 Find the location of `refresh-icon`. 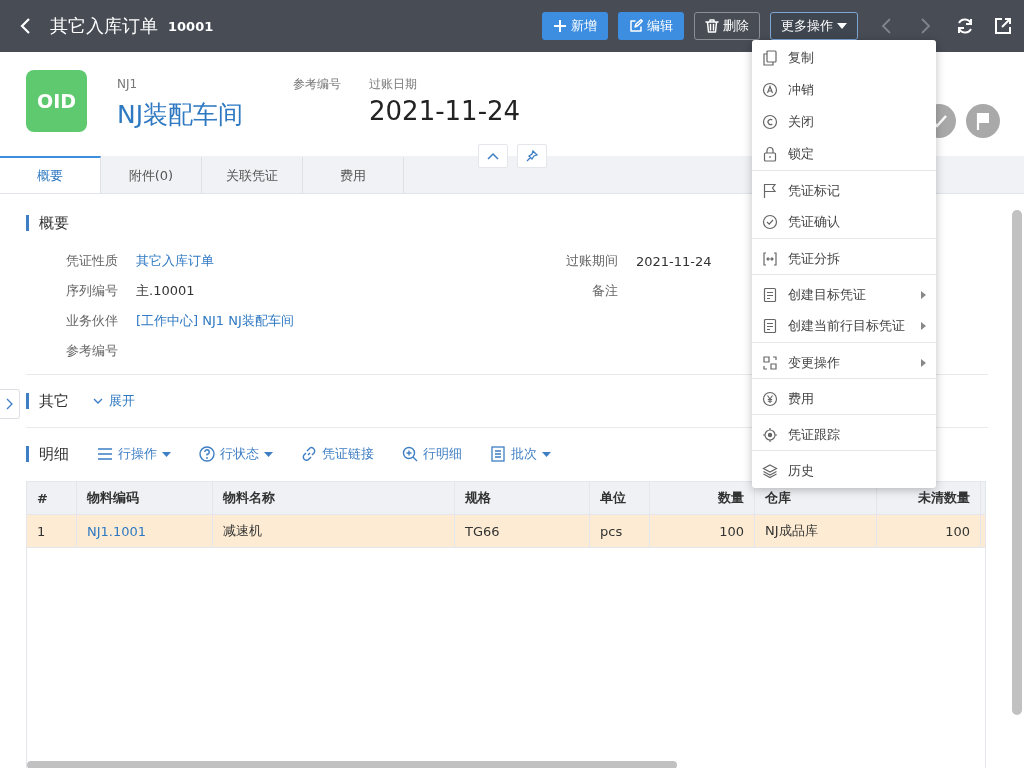

refresh-icon is located at coordinates (965, 26).